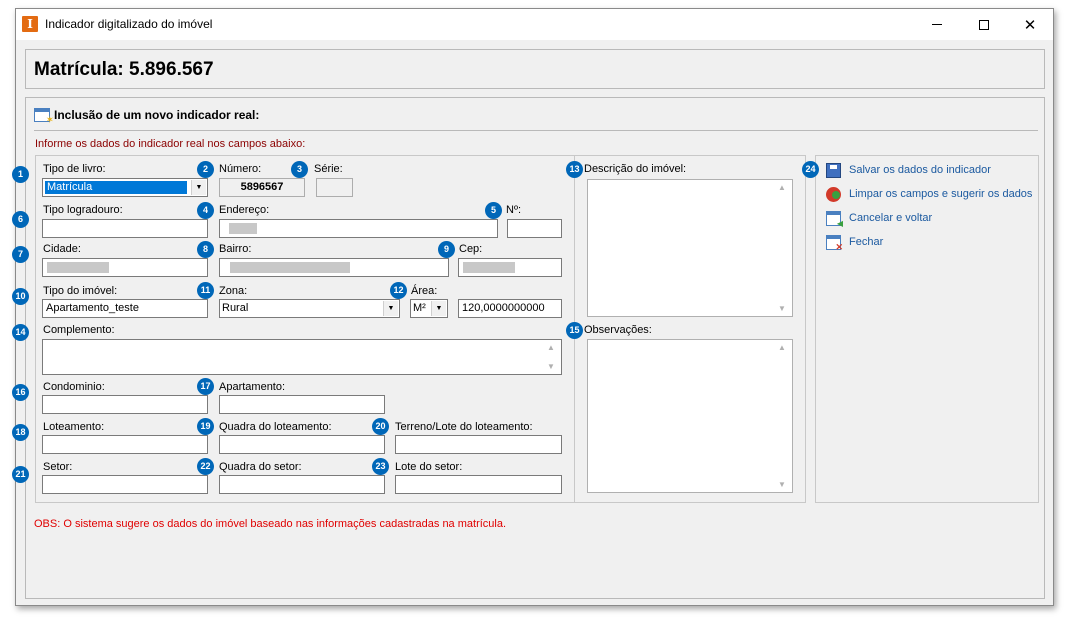 The height and width of the screenshot is (619, 1067). What do you see at coordinates (244, 210) in the screenshot?
I see `endereco-label: Endereço:` at bounding box center [244, 210].